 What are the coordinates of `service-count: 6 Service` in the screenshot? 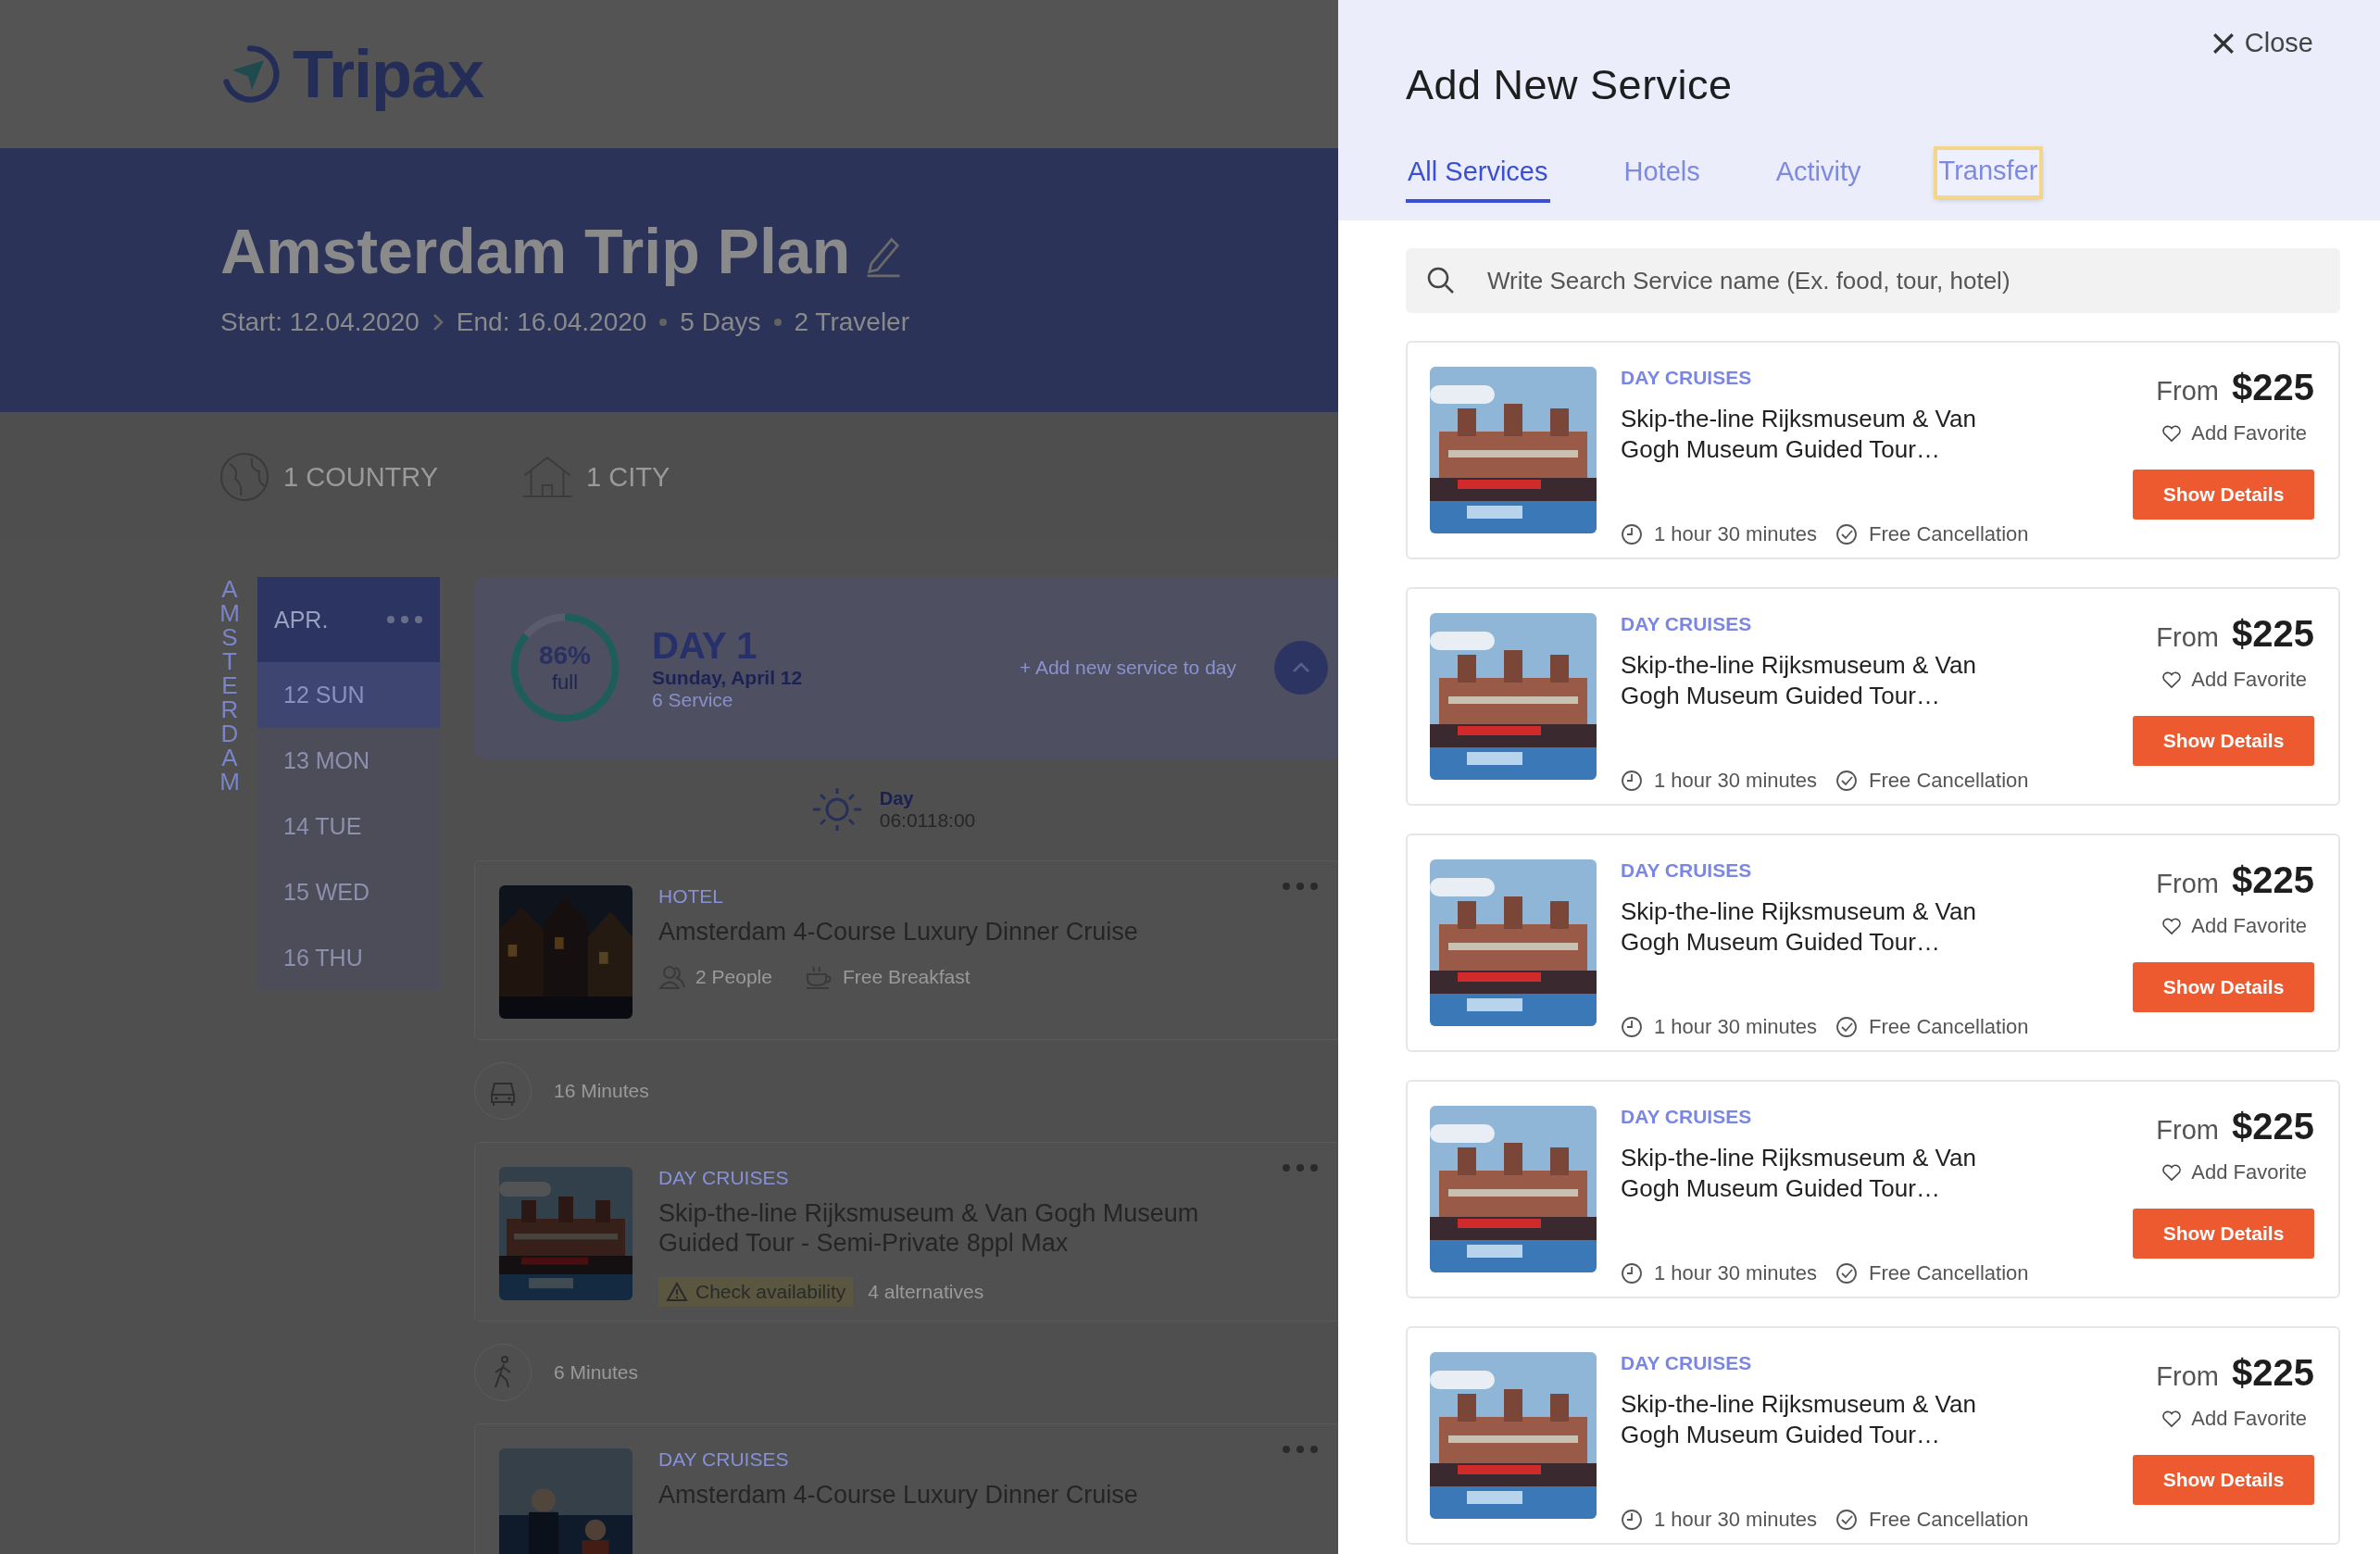 It's located at (693, 699).